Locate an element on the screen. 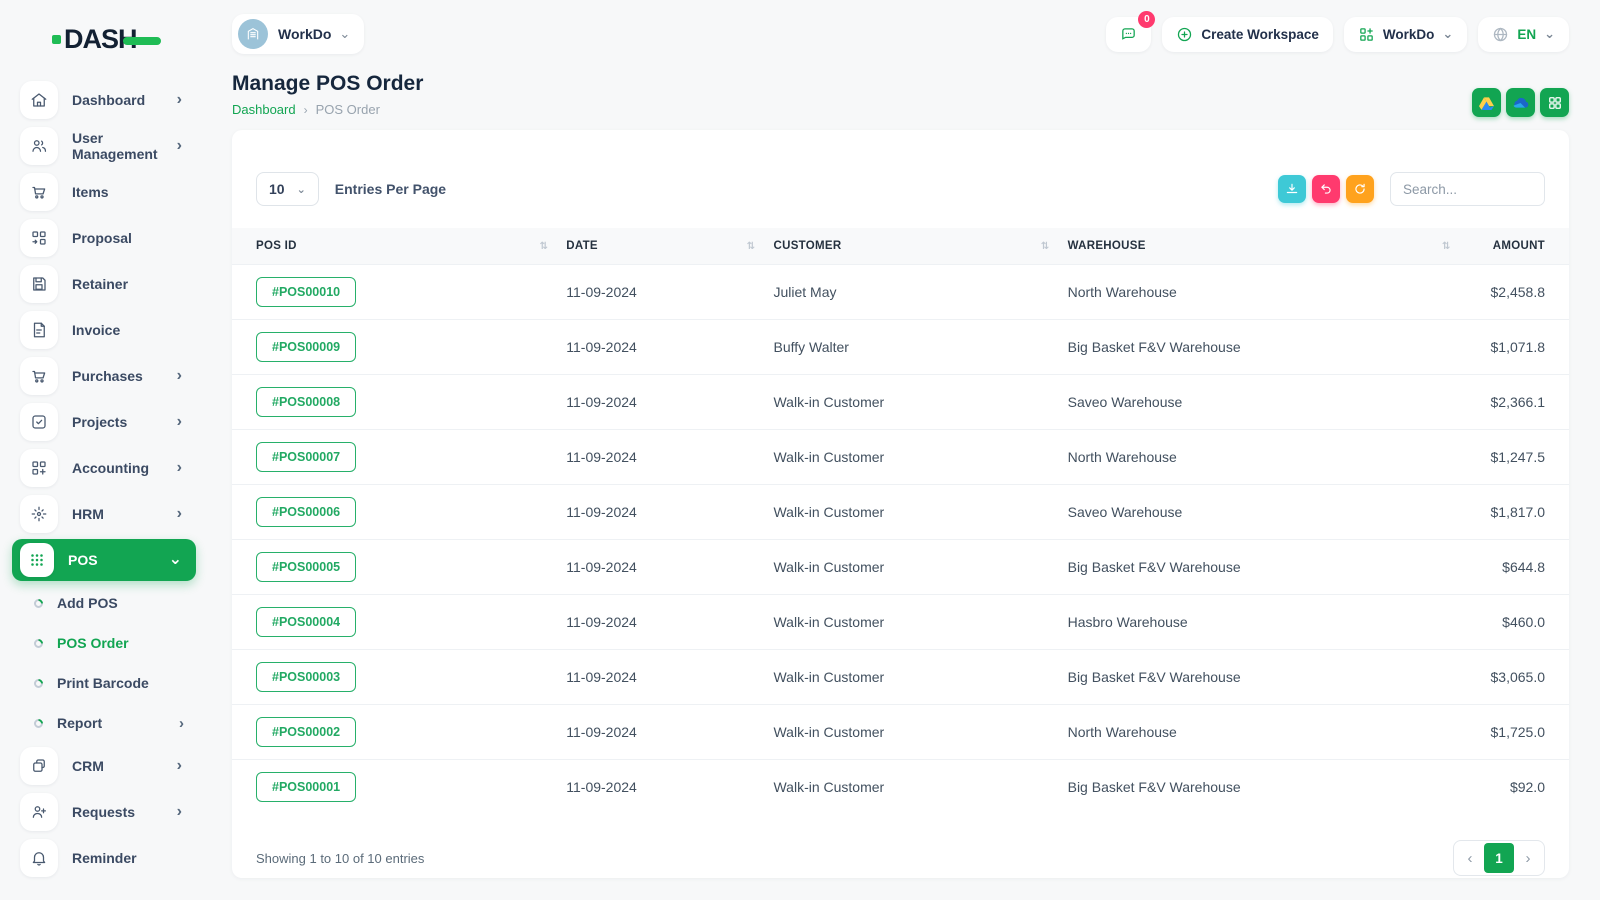 Image resolution: width=1600 pixels, height=900 pixels. onedrive-button is located at coordinates (1520, 102).